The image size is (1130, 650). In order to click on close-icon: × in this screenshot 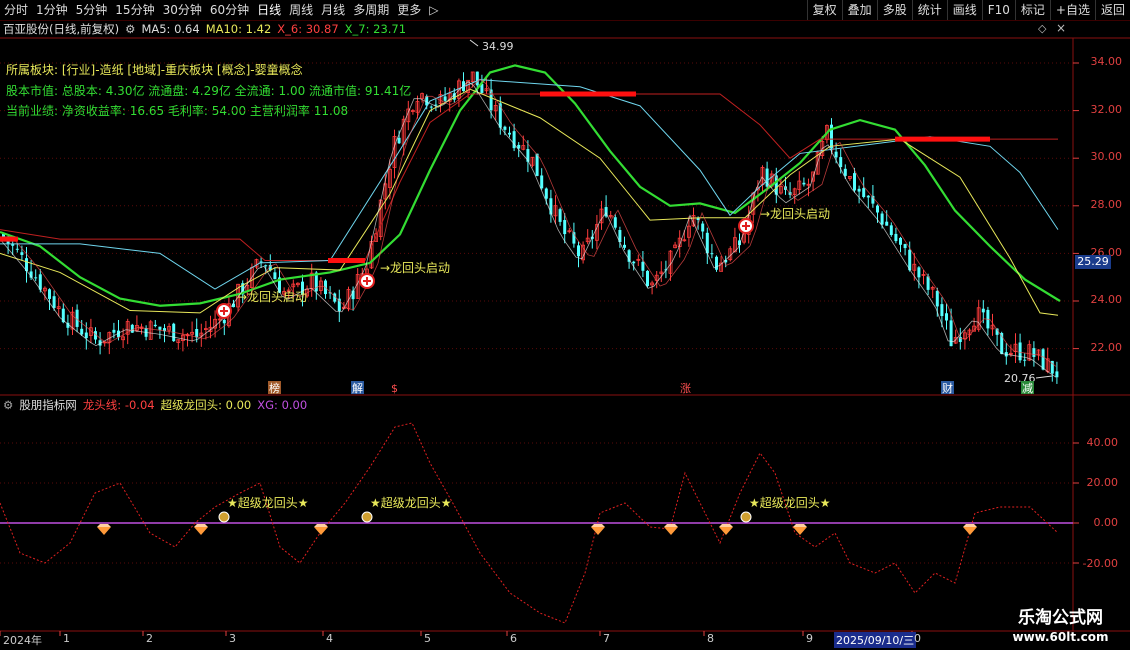, I will do `click(1061, 28)`.